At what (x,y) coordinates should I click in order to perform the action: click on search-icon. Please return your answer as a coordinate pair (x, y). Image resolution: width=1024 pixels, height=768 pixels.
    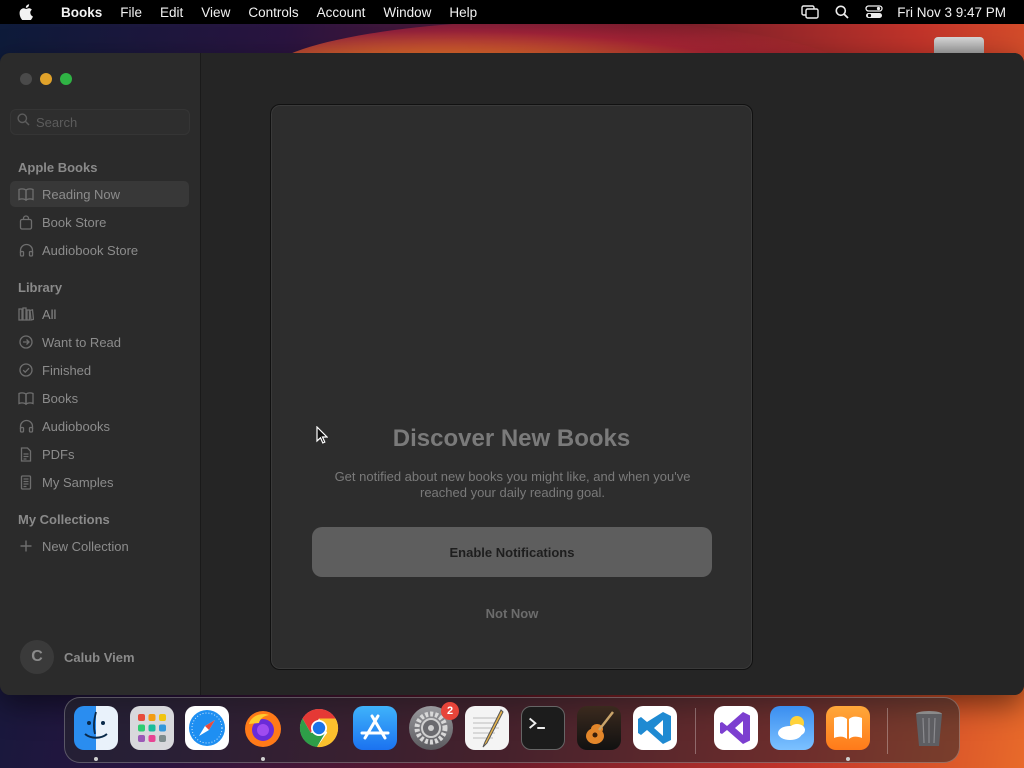
    Looking at the image, I should click on (23, 122).